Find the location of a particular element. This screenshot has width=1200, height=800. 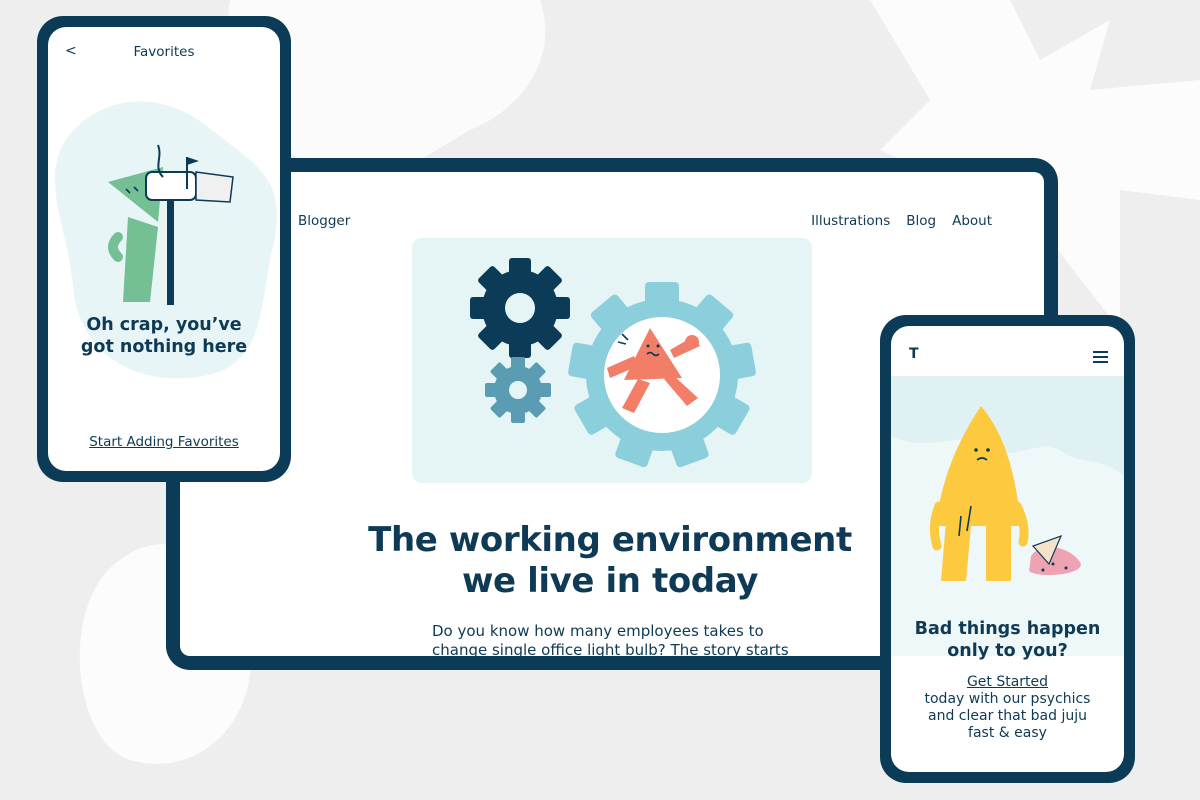

nav-item-blog: Blog is located at coordinates (921, 221).